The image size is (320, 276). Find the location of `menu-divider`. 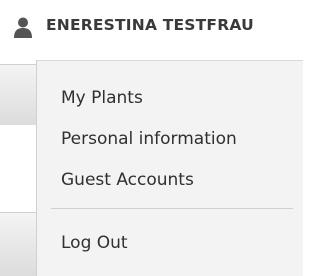

menu-divider is located at coordinates (172, 208).